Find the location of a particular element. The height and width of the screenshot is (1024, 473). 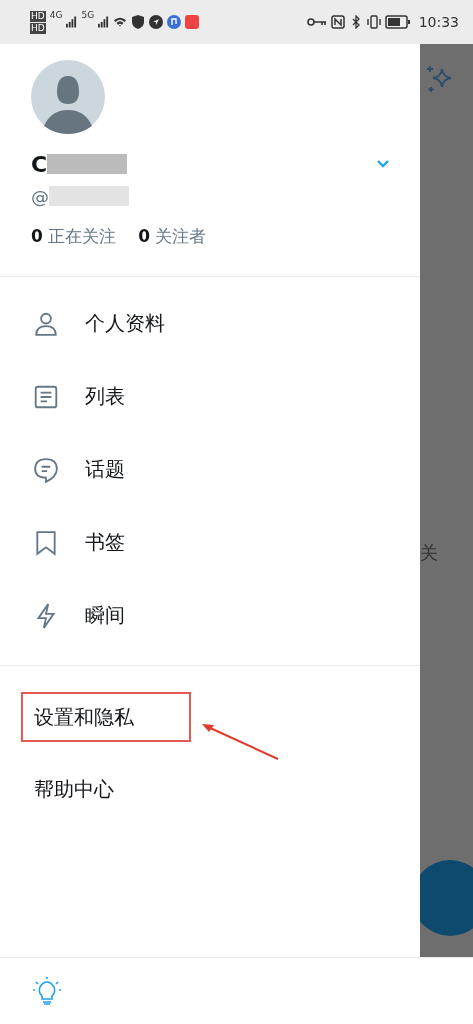

vibrate-icon is located at coordinates (373, 22).